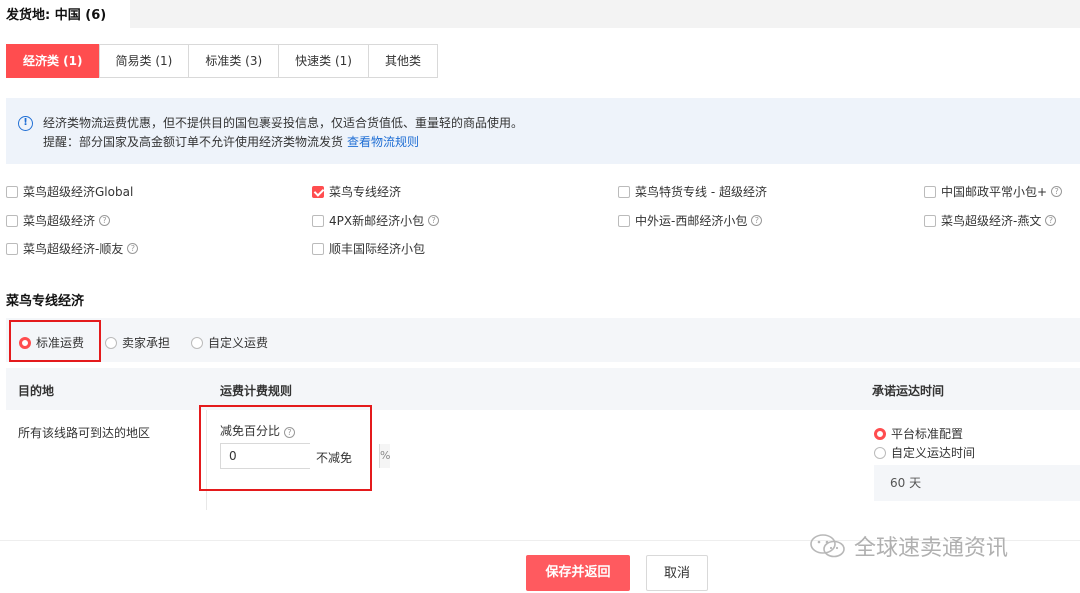 The width and height of the screenshot is (1080, 593). I want to click on wechat-icon, so click(827, 546).